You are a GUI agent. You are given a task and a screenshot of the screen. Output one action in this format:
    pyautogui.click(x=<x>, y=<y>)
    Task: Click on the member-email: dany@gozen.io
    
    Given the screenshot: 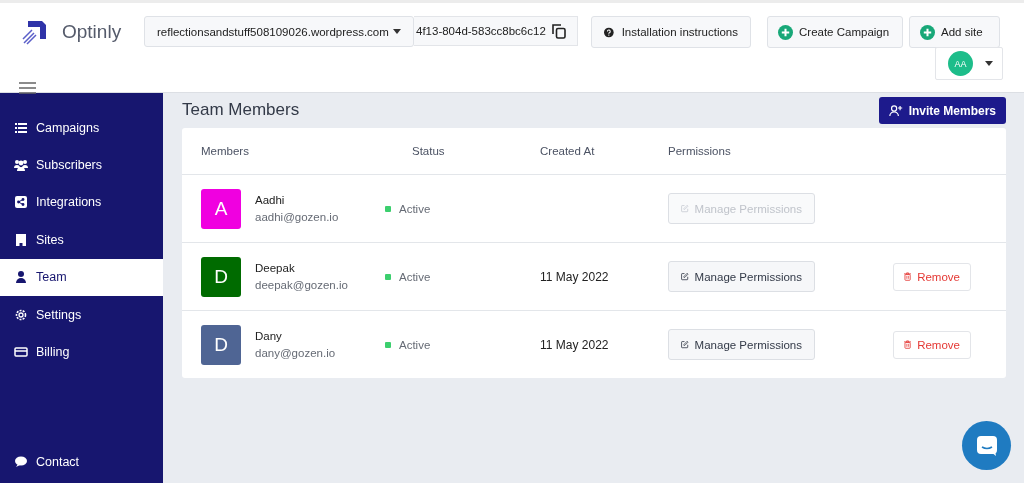 What is the action you would take?
    pyautogui.click(x=295, y=353)
    